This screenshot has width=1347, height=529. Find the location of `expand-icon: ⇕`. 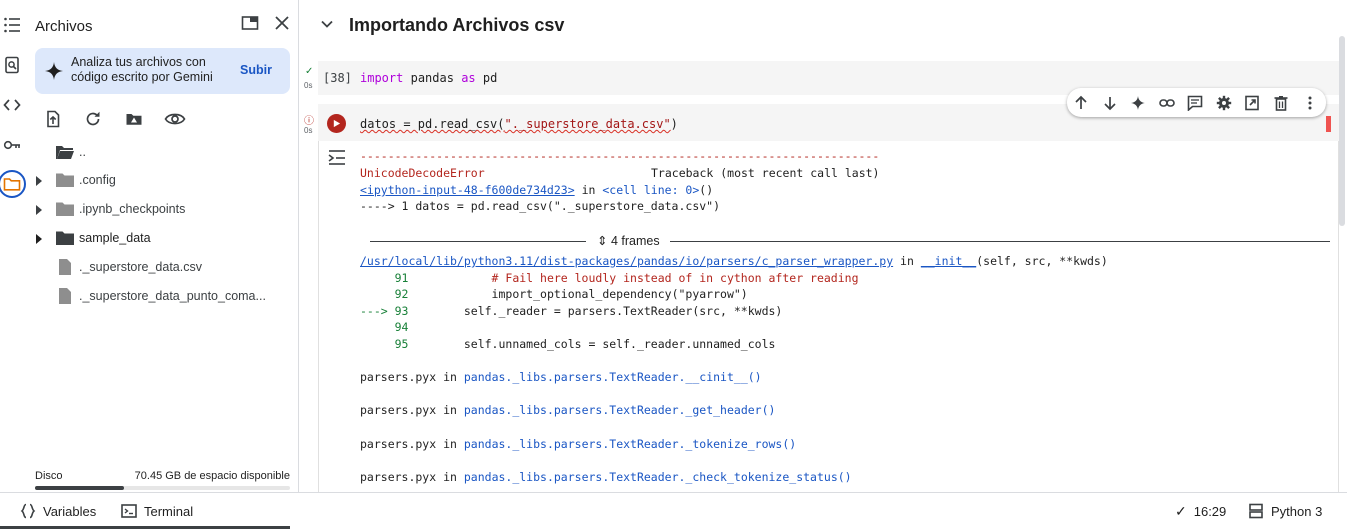

expand-icon: ⇕ is located at coordinates (602, 241).